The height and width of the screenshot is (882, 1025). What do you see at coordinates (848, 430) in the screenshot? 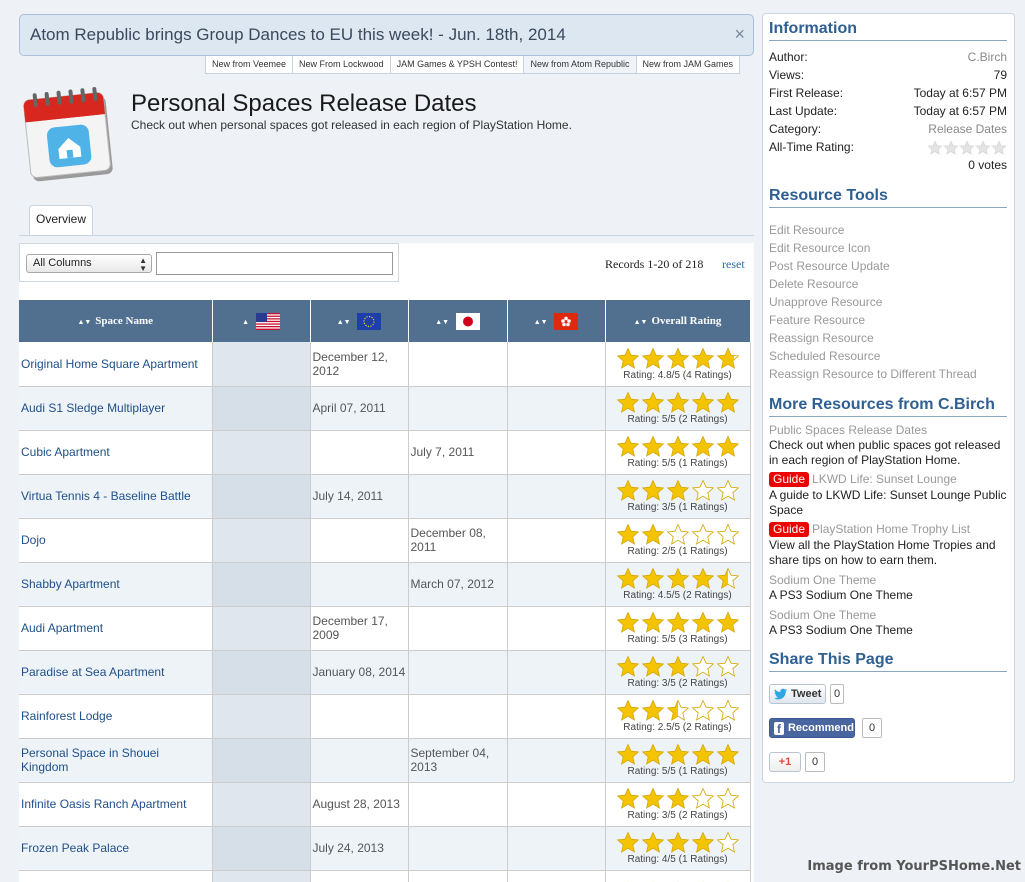
I see `more-resource-title: Public Spaces Release Dates` at bounding box center [848, 430].